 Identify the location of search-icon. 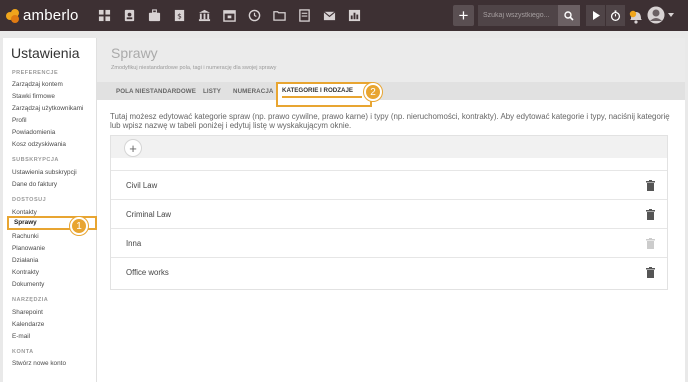
(569, 15).